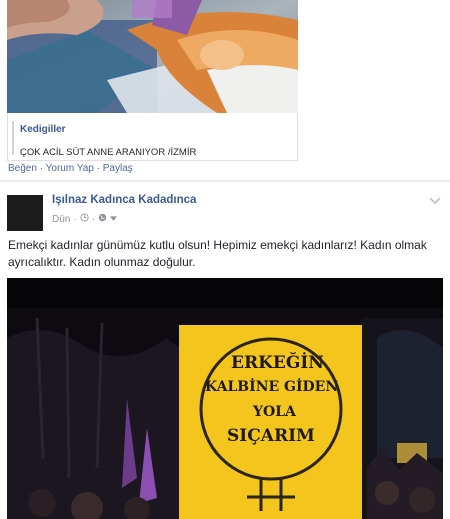  I want to click on shared-page-name: Kedigiller, so click(43, 129).